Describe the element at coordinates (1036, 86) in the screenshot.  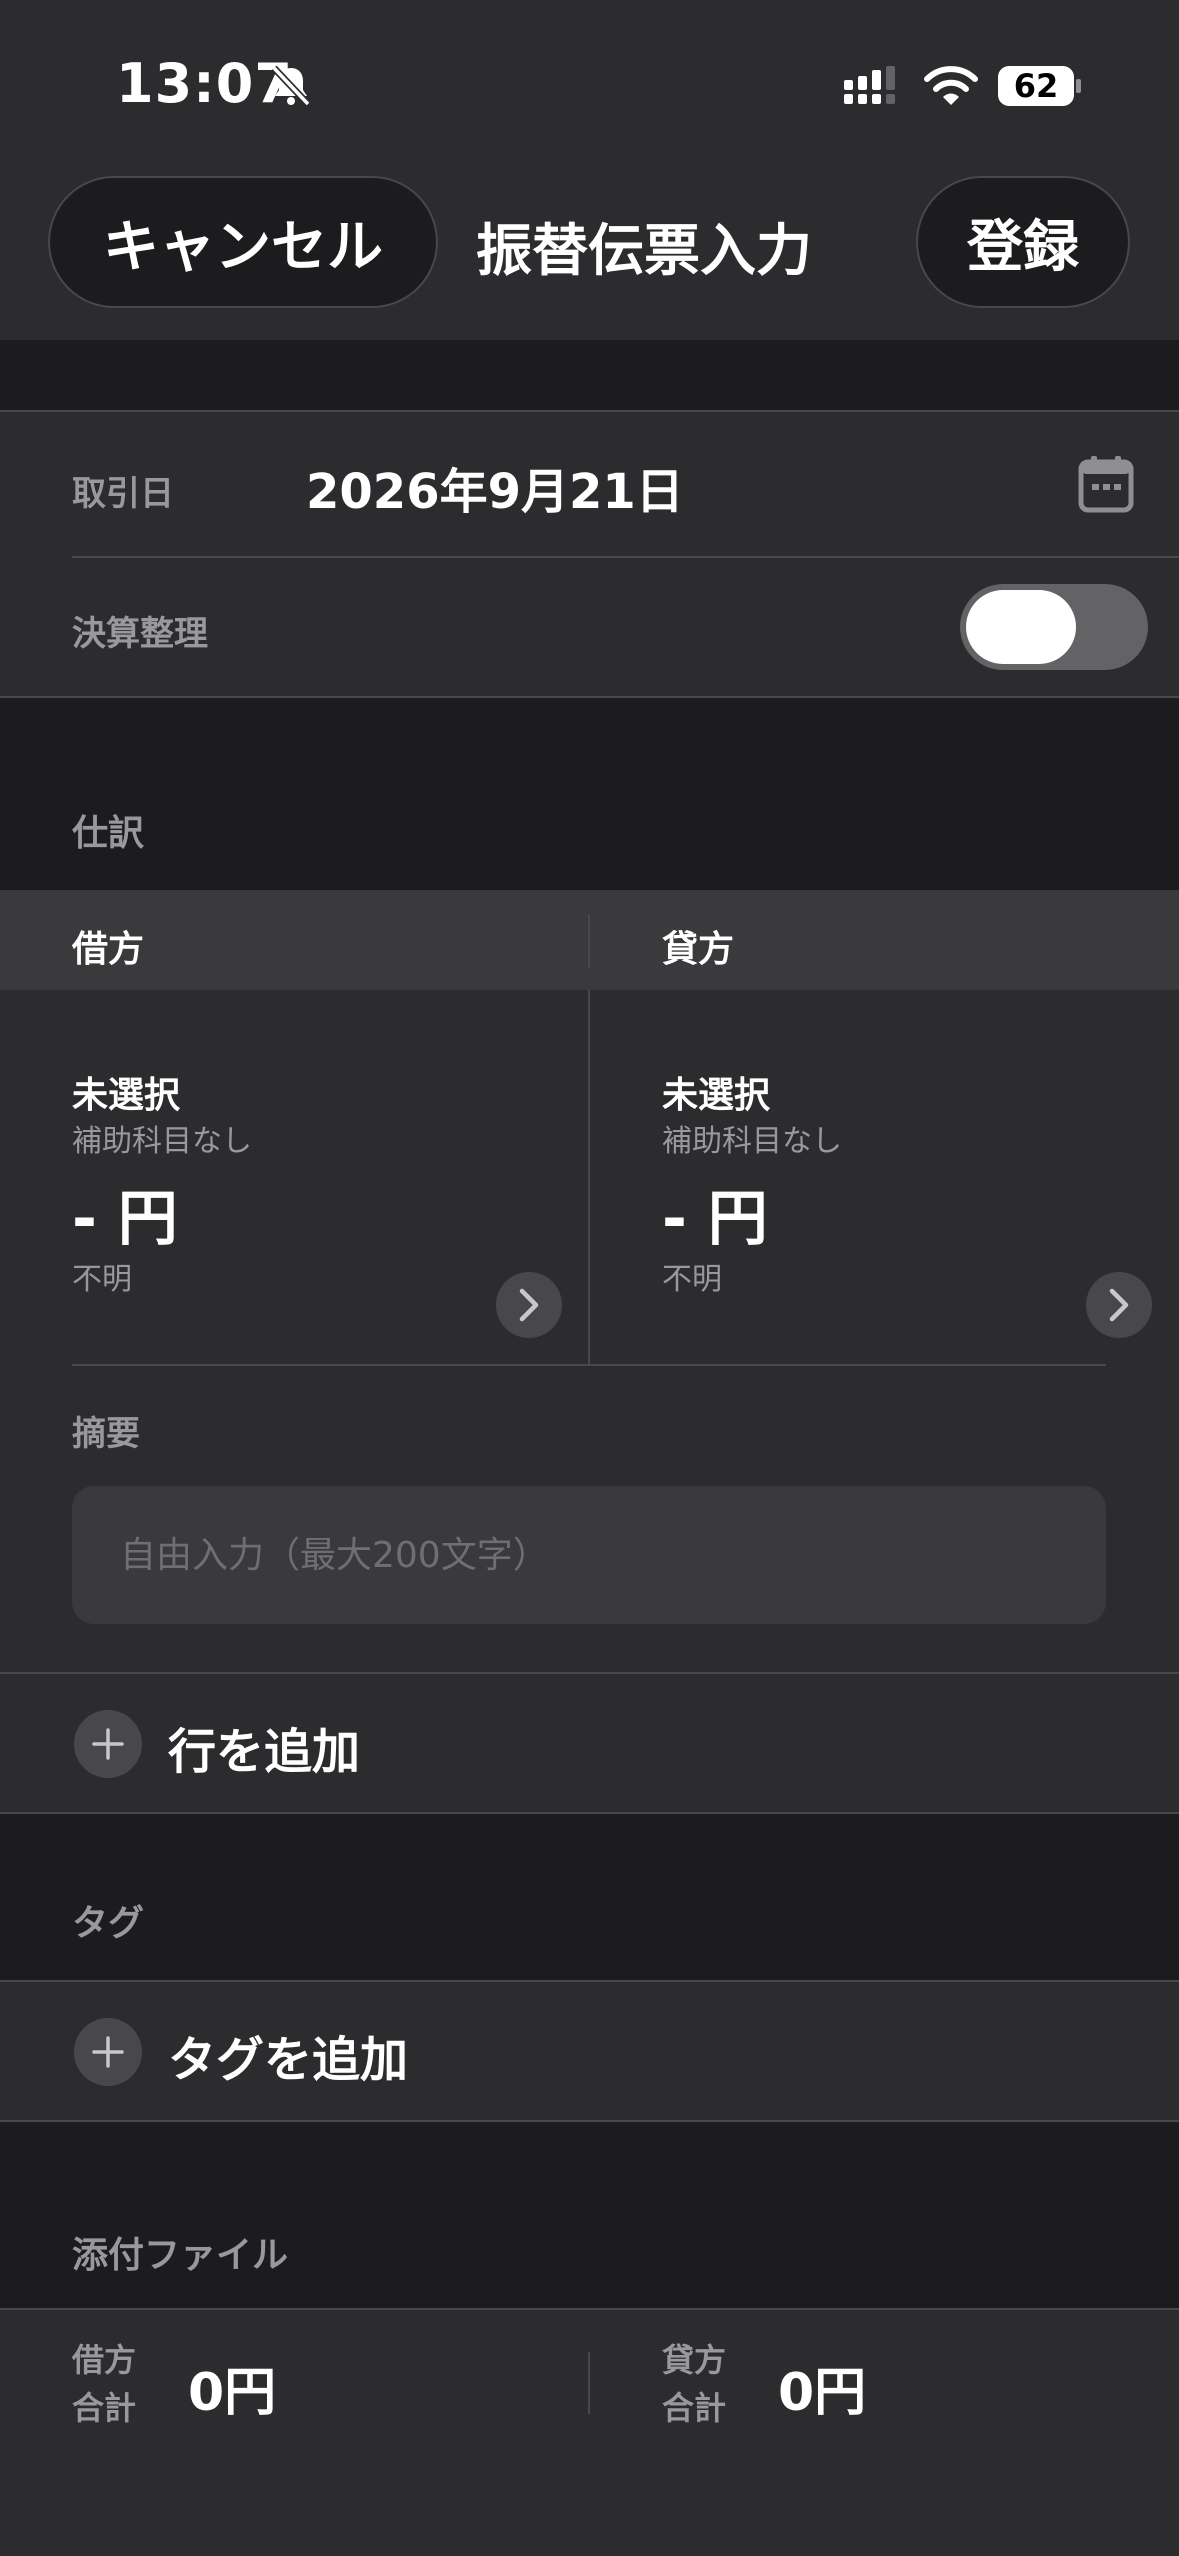
I see `battery-level: 62` at that location.